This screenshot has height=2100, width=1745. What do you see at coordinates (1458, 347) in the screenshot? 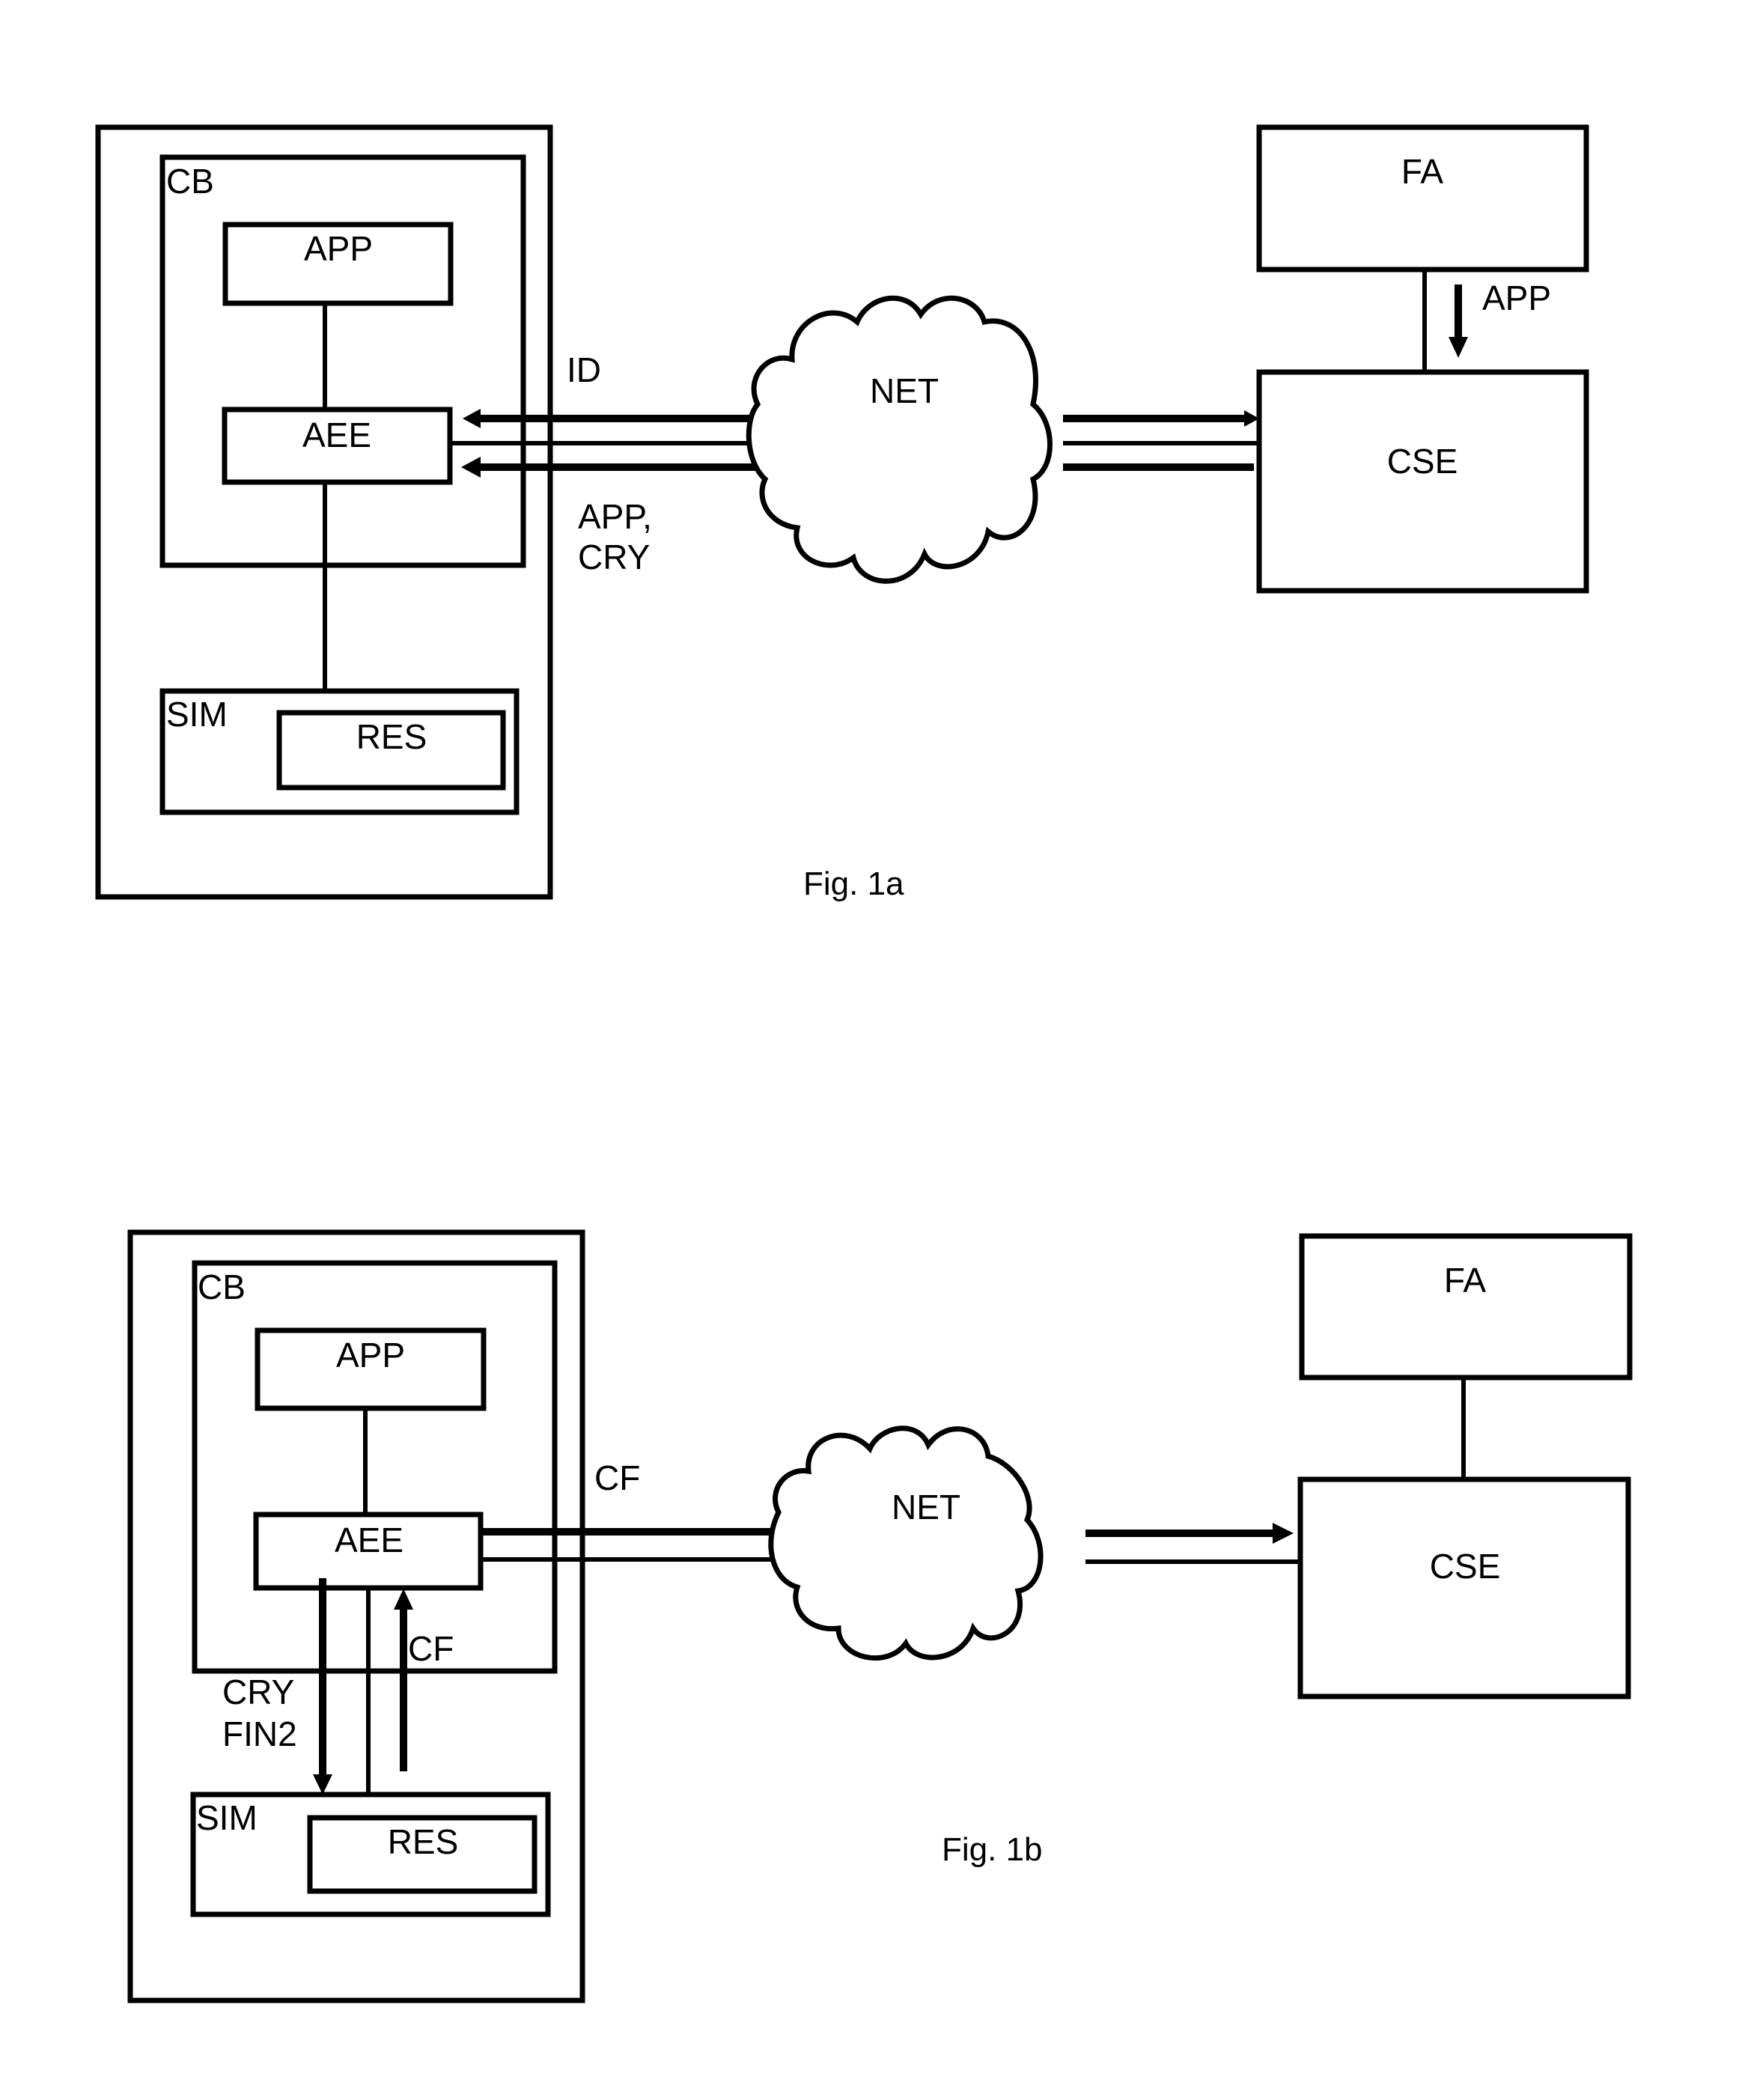
I see `fig1a-app-download-arrowhead` at bounding box center [1458, 347].